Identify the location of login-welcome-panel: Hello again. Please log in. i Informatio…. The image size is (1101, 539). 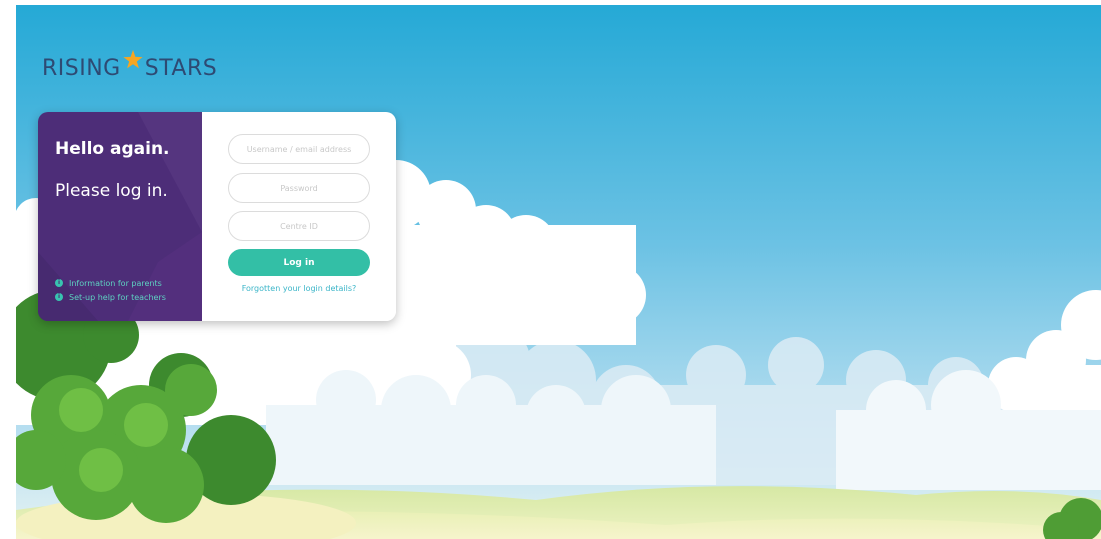
(120, 216).